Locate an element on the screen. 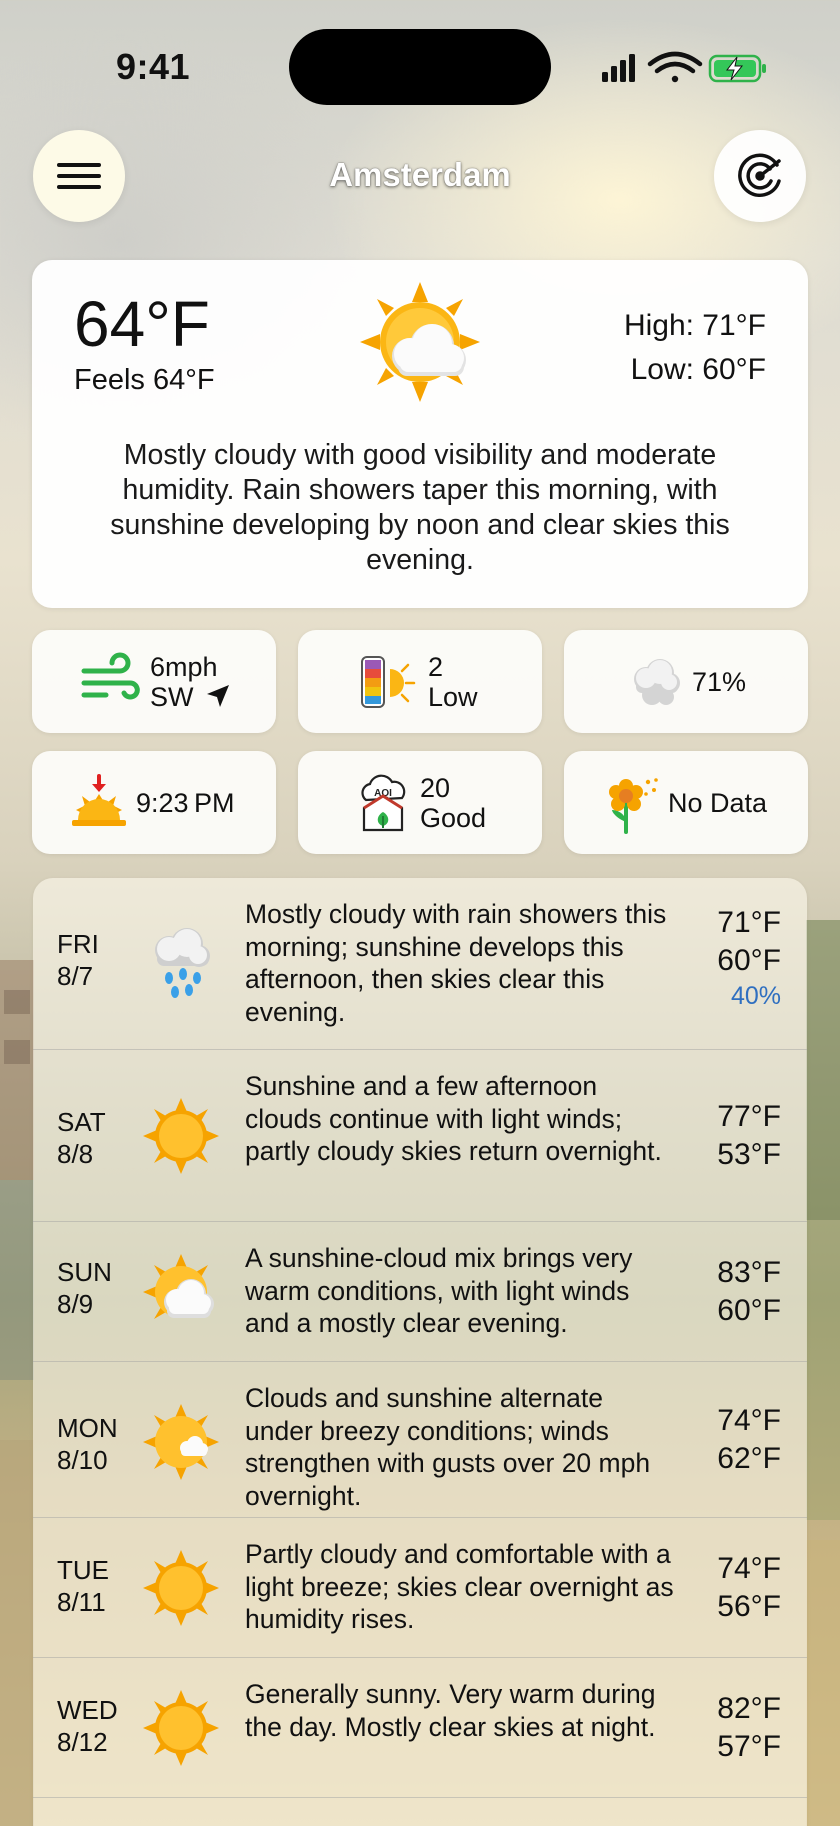 The height and width of the screenshot is (1826, 840). humidity-value: 71% is located at coordinates (719, 682).